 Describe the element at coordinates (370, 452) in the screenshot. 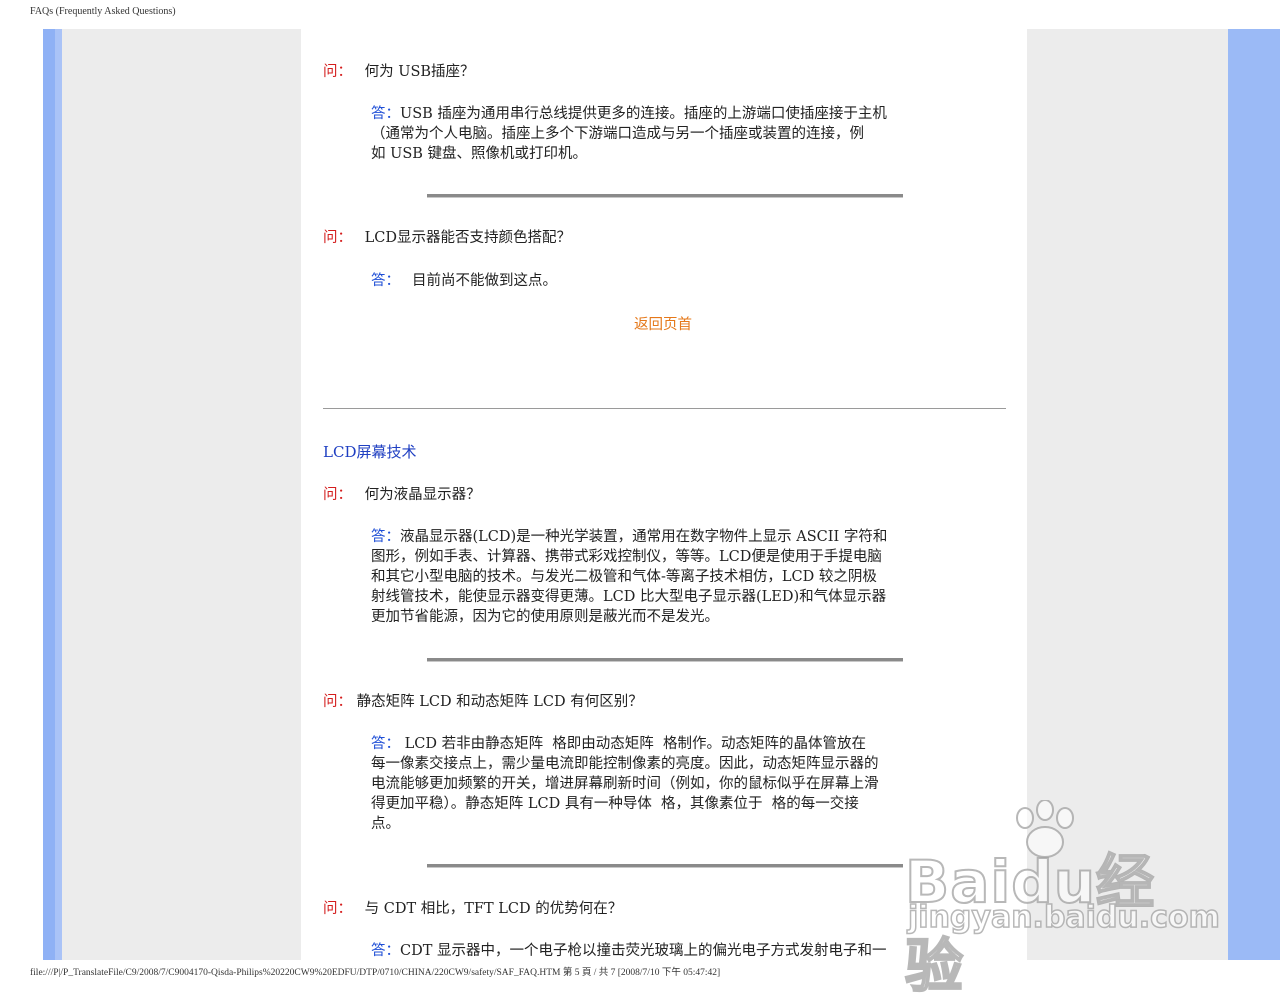

I see `section-title-lcd-technology: LCD屏幕技术` at that location.